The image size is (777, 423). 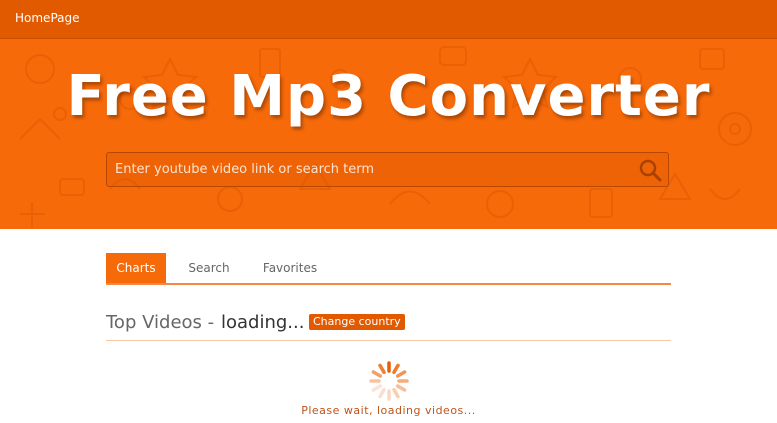 I want to click on hero-title: Free Mp3 Converter, so click(x=388, y=96).